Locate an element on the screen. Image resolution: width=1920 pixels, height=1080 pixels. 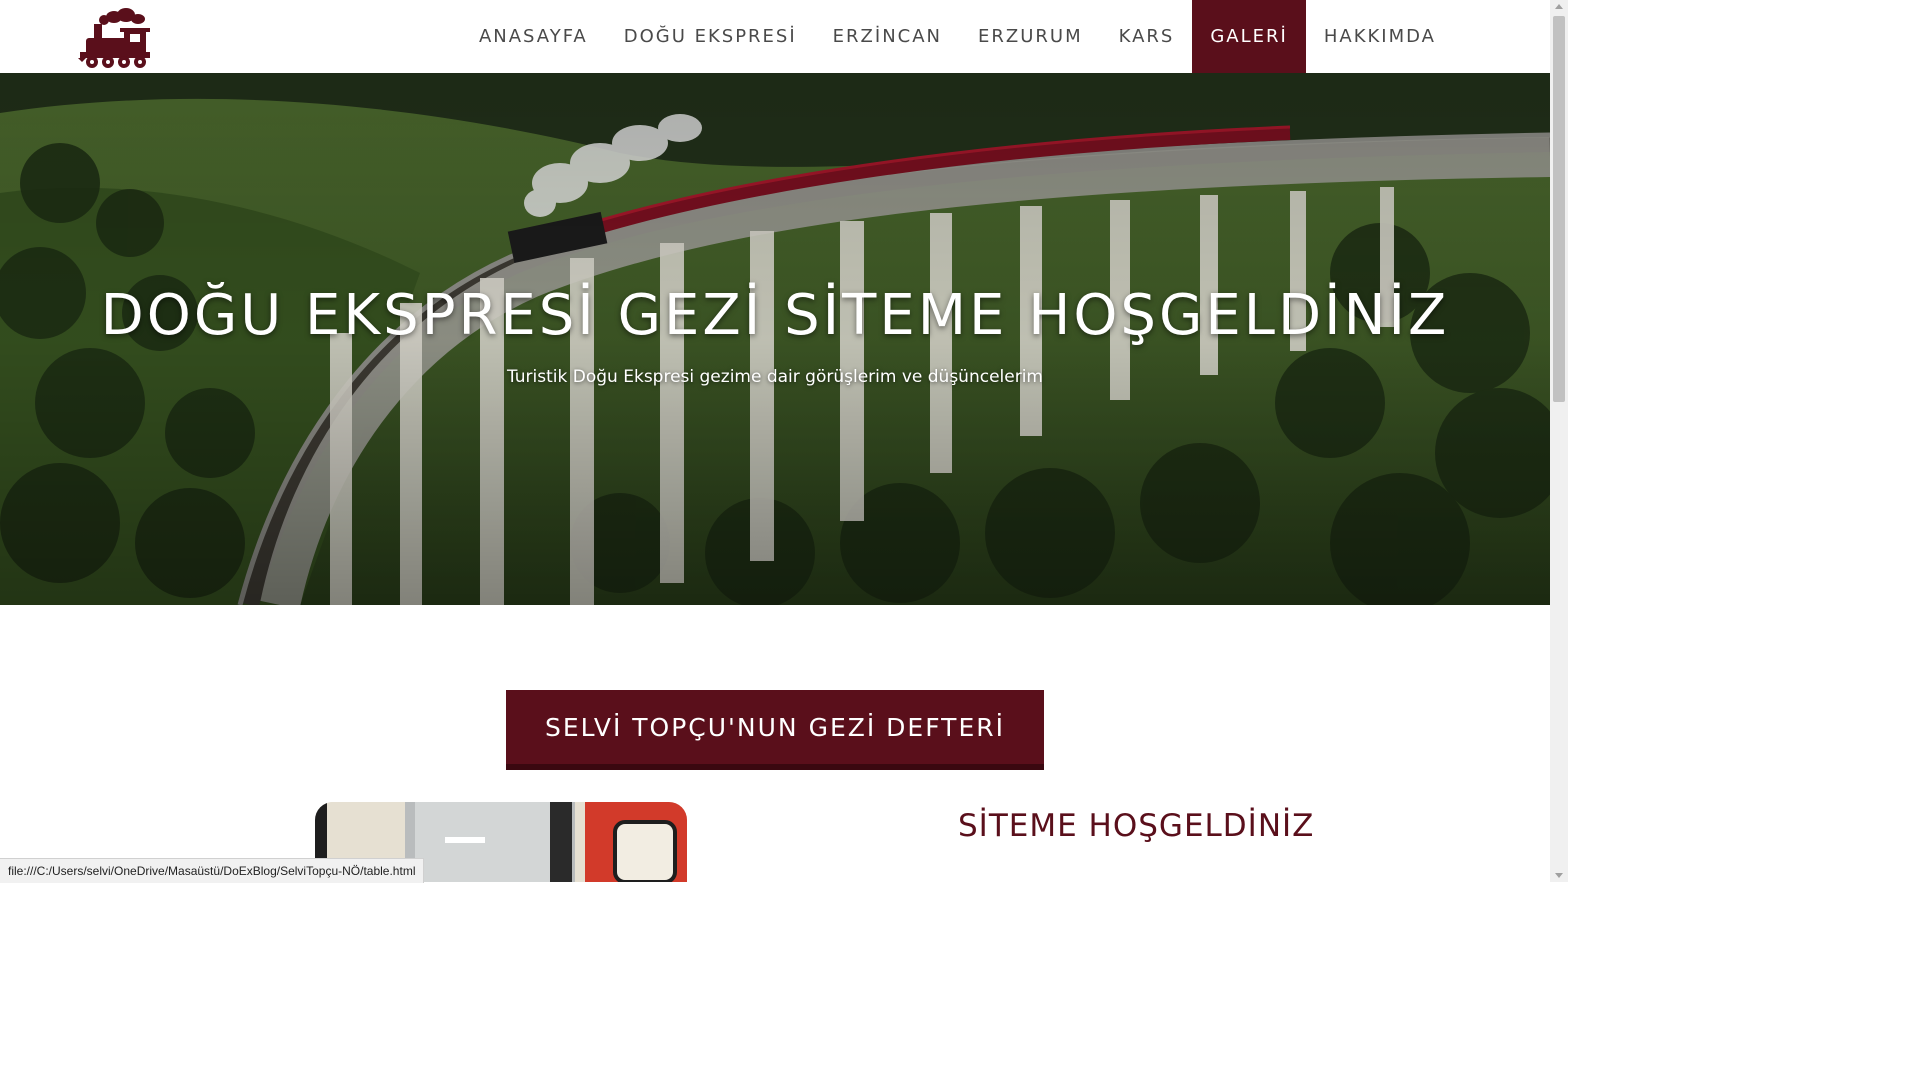
nav-item-erzincan: ERZİNCAN is located at coordinates (887, 36).